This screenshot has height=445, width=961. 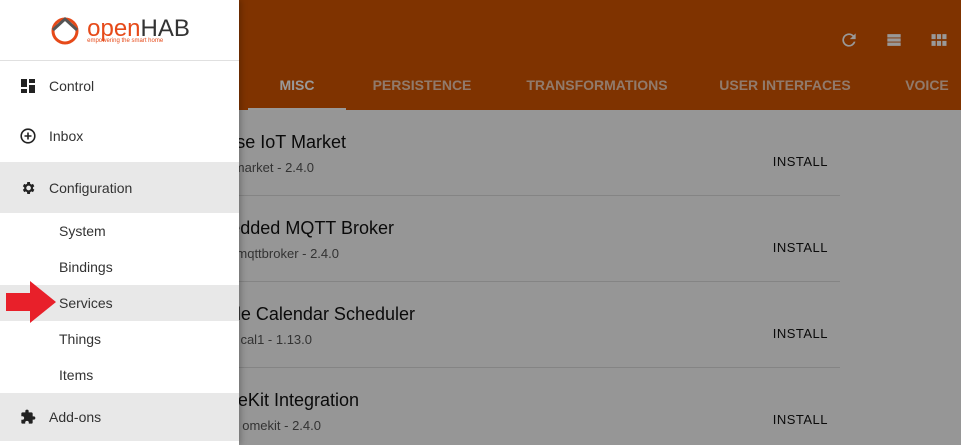 I want to click on sidebar-item-control: Control, so click(x=119, y=86).